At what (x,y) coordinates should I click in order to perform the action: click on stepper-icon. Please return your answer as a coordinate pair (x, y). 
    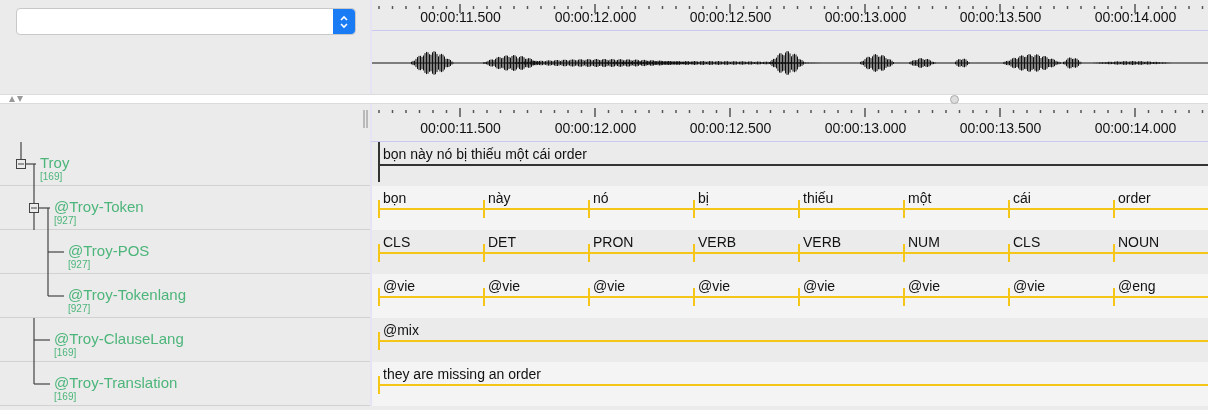
    Looking at the image, I should click on (344, 21).